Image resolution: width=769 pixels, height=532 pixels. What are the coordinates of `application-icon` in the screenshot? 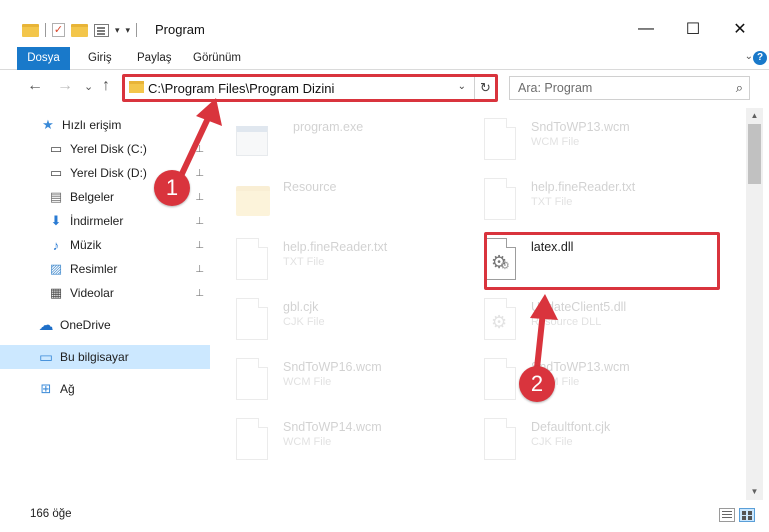 It's located at (252, 141).